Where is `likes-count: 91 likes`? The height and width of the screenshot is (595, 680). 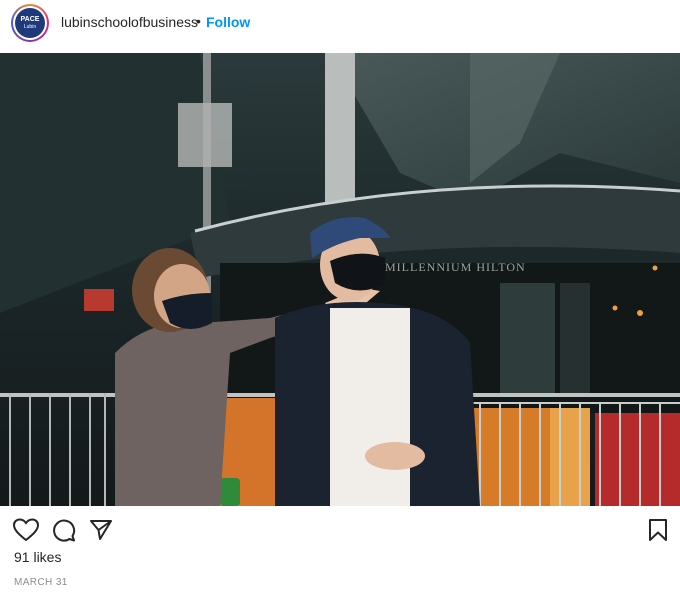
likes-count: 91 likes is located at coordinates (37, 557).